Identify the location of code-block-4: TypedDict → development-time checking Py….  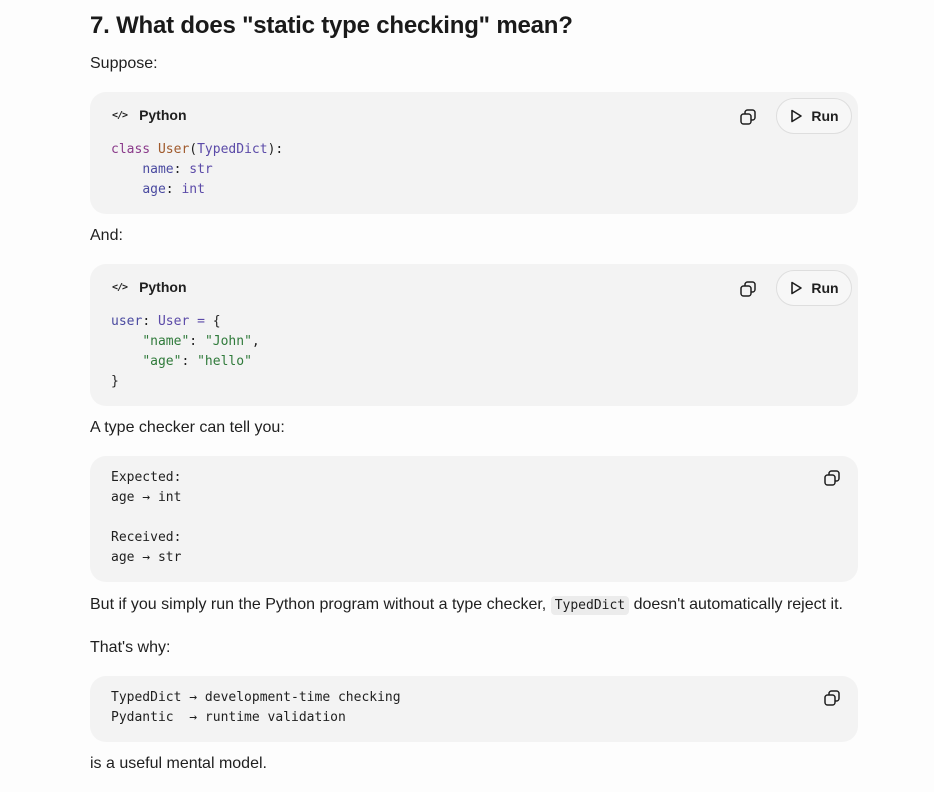
(474, 709).